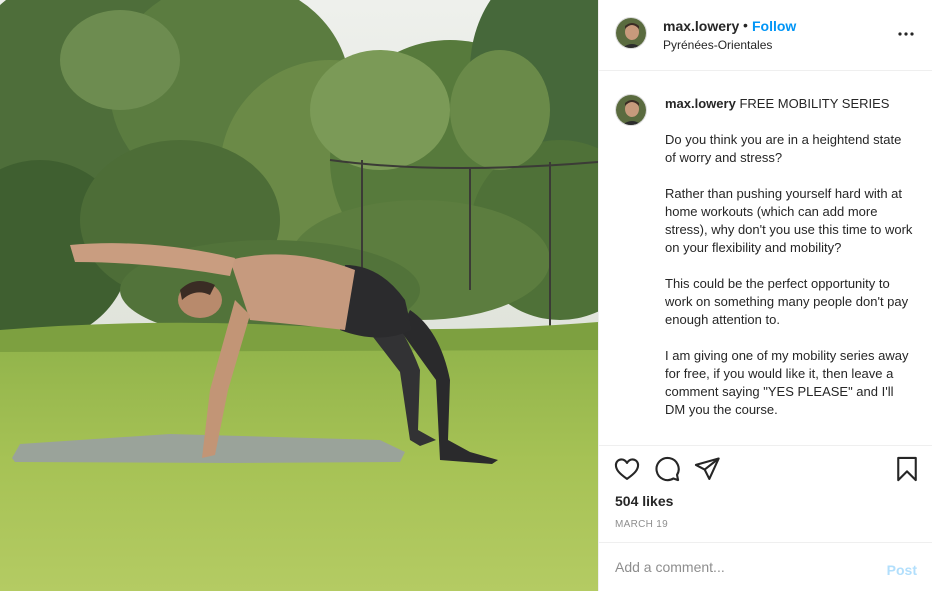 This screenshot has width=932, height=591. What do you see at coordinates (765, 35) in the screenshot?
I see `post-header: max.lowery • Follow Pyrénées-Orientales` at bounding box center [765, 35].